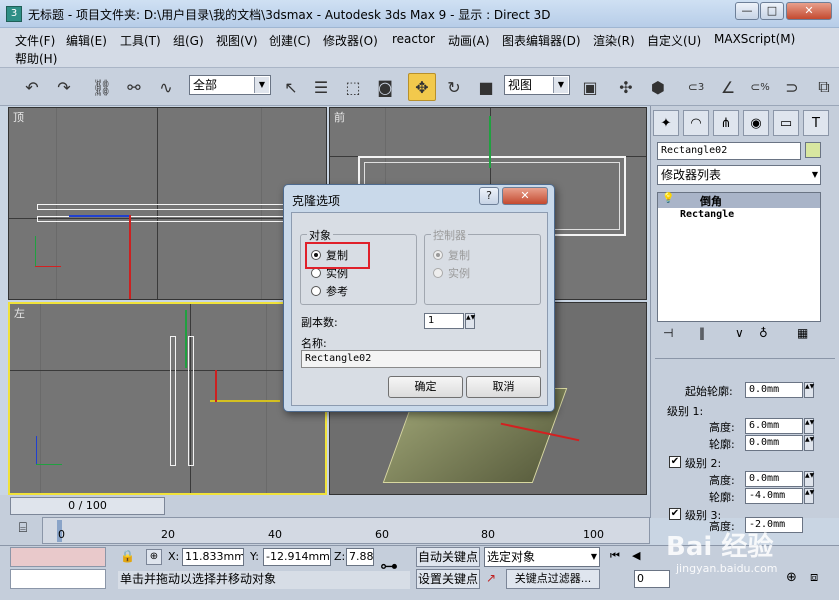 This screenshot has width=839, height=600. Describe the element at coordinates (32, 87) in the screenshot. I see `undo-icon: ↶` at that location.